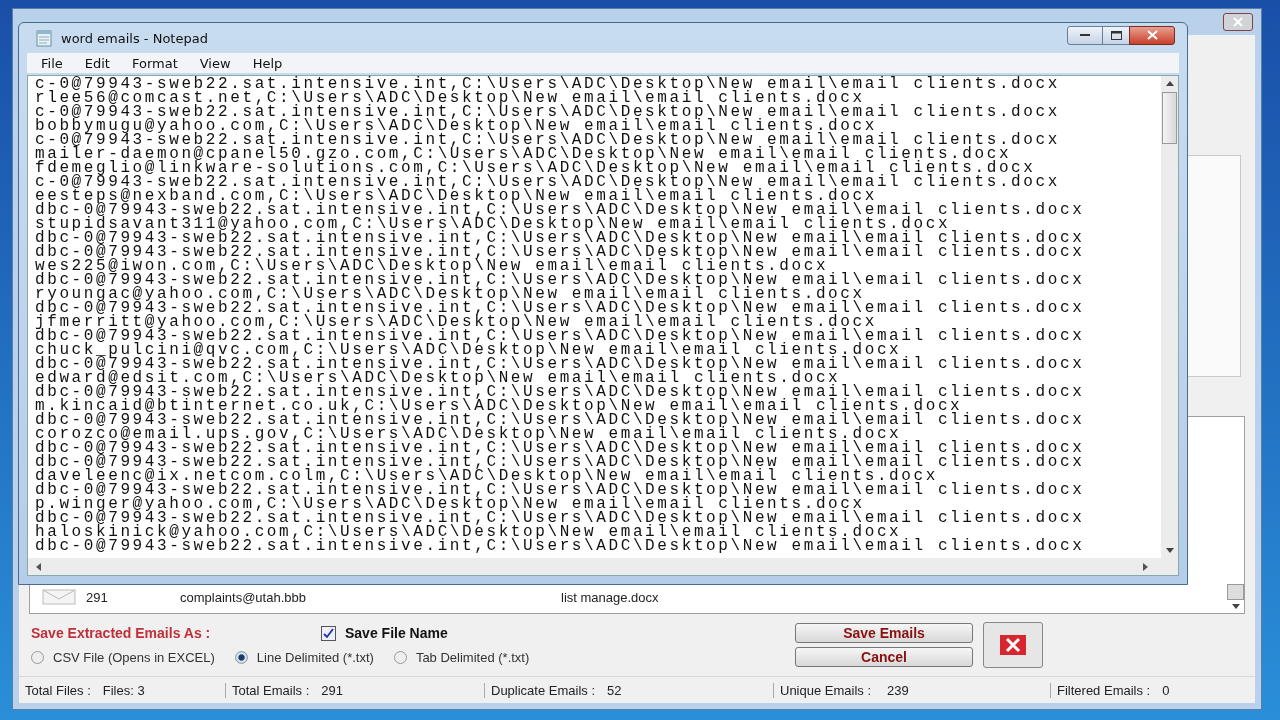  I want to click on text-line: stupidsavant311@yahoo.com,C:\Users\ADC\Desktop\New email\email clients.docx, so click(493, 224).